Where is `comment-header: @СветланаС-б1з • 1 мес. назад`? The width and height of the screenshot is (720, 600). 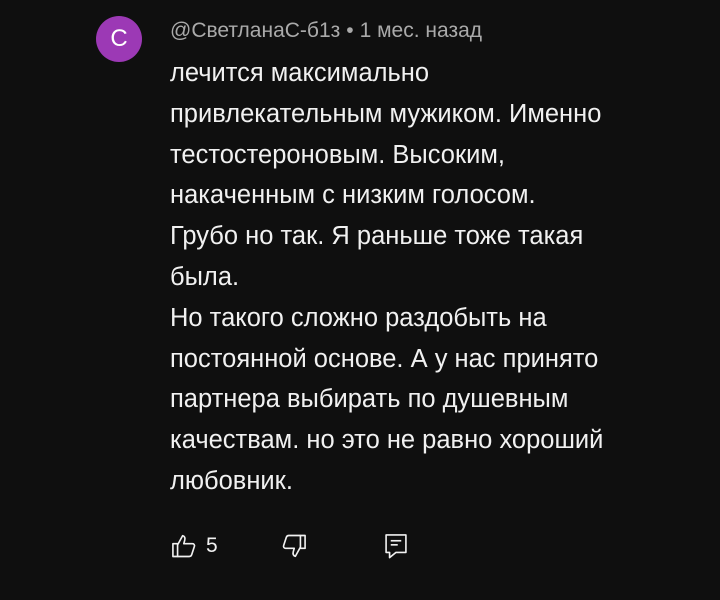 comment-header: @СветланаС-б1з • 1 мес. назад is located at coordinates (326, 31).